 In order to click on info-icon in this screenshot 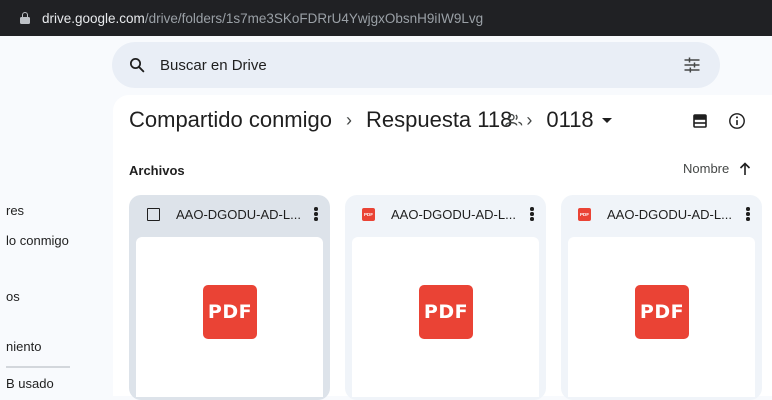, I will do `click(737, 121)`.